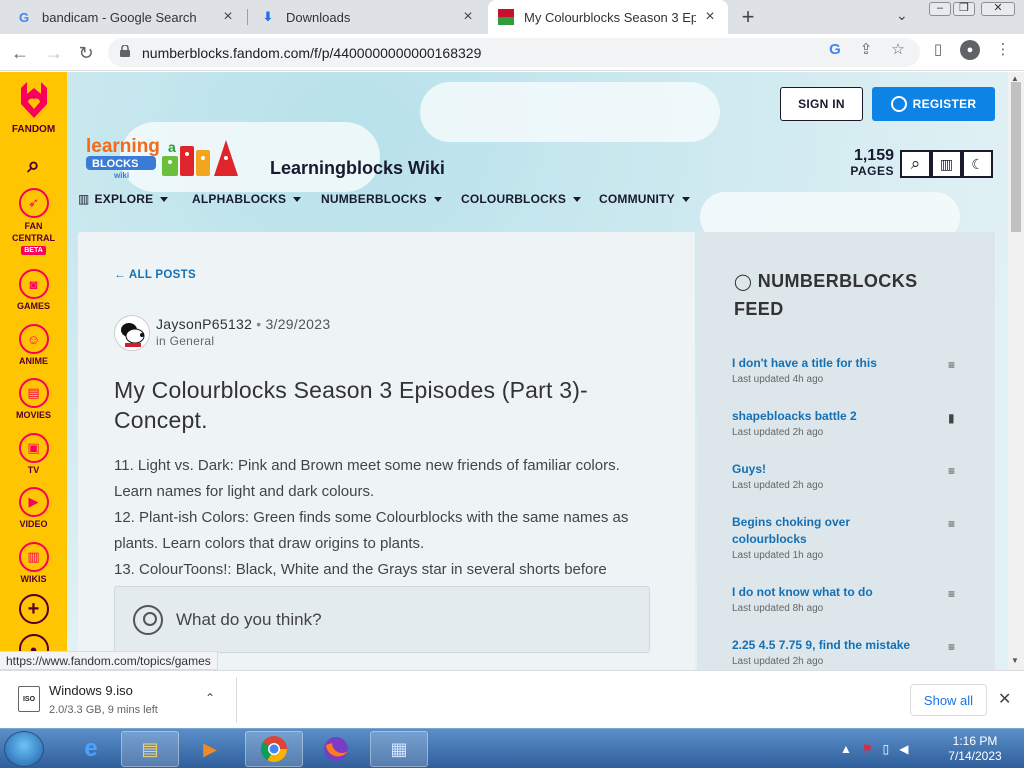  I want to click on feed-item-title: I don't have a title for this, so click(829, 363).